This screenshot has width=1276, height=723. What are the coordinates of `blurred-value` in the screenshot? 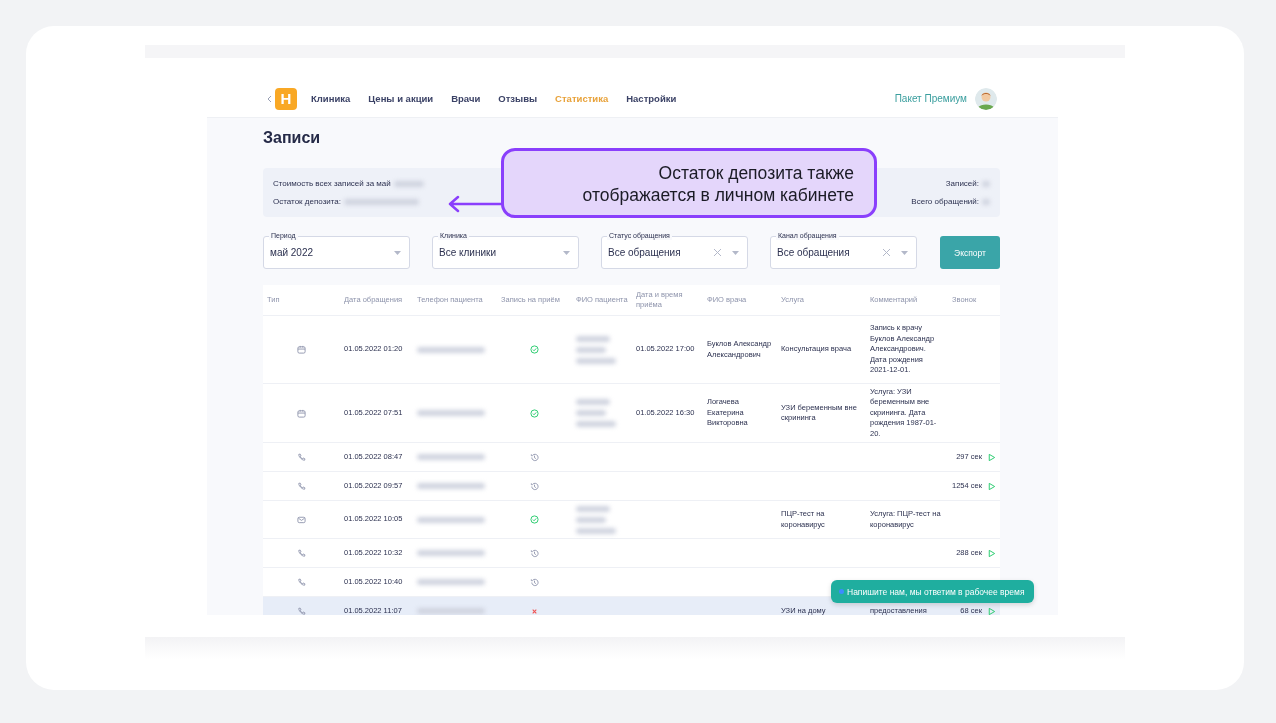 It's located at (408, 183).